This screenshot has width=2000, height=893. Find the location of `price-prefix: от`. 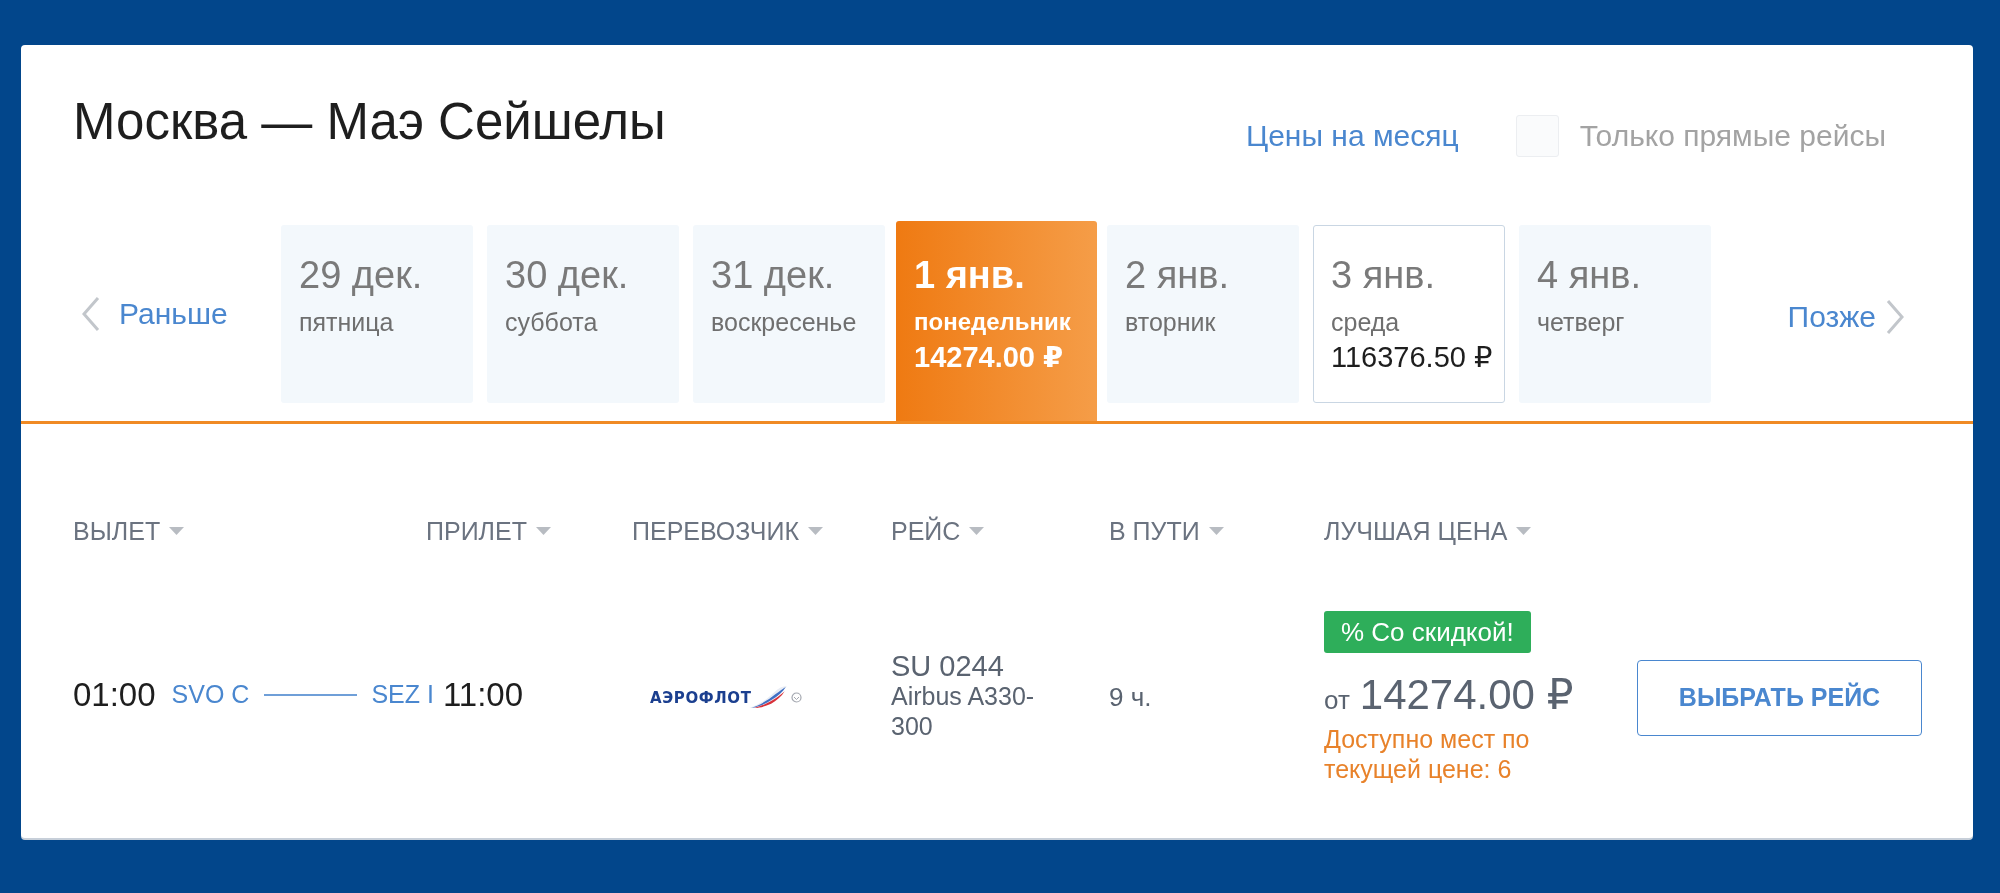

price-prefix: от is located at coordinates (1337, 700).